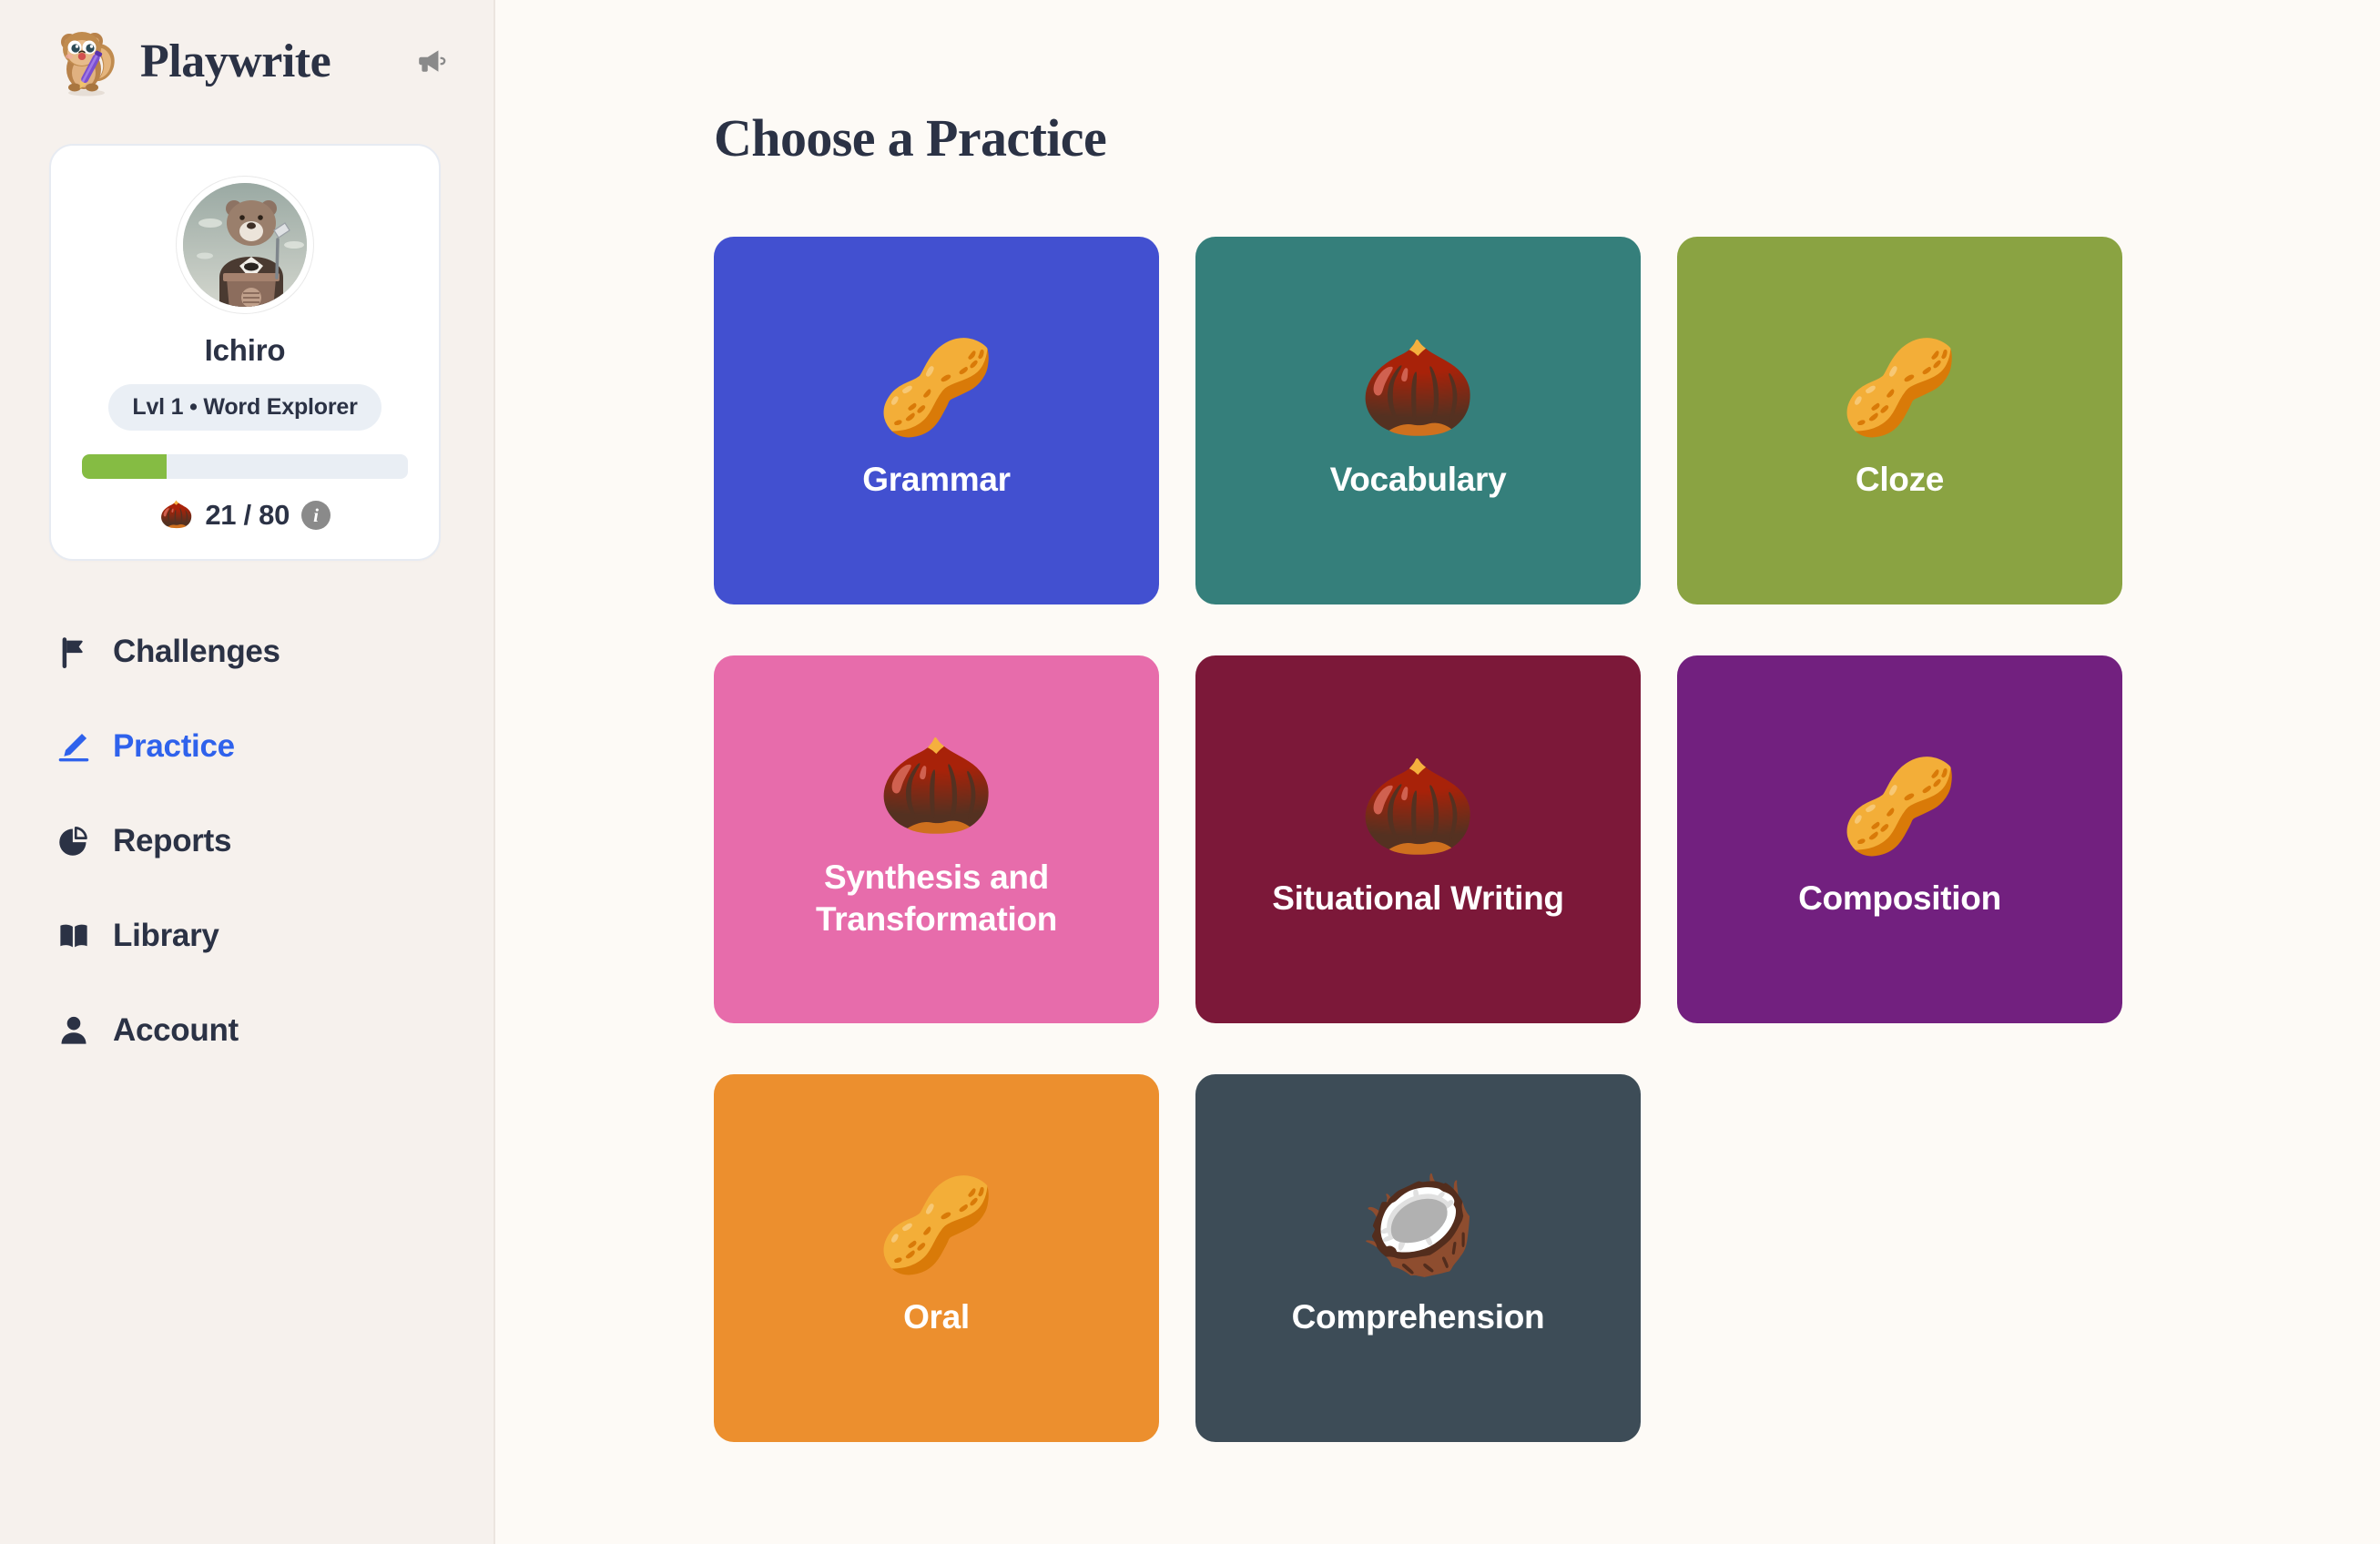 The width and height of the screenshot is (2380, 1544). I want to click on brand-header: Playwrite, so click(247, 61).